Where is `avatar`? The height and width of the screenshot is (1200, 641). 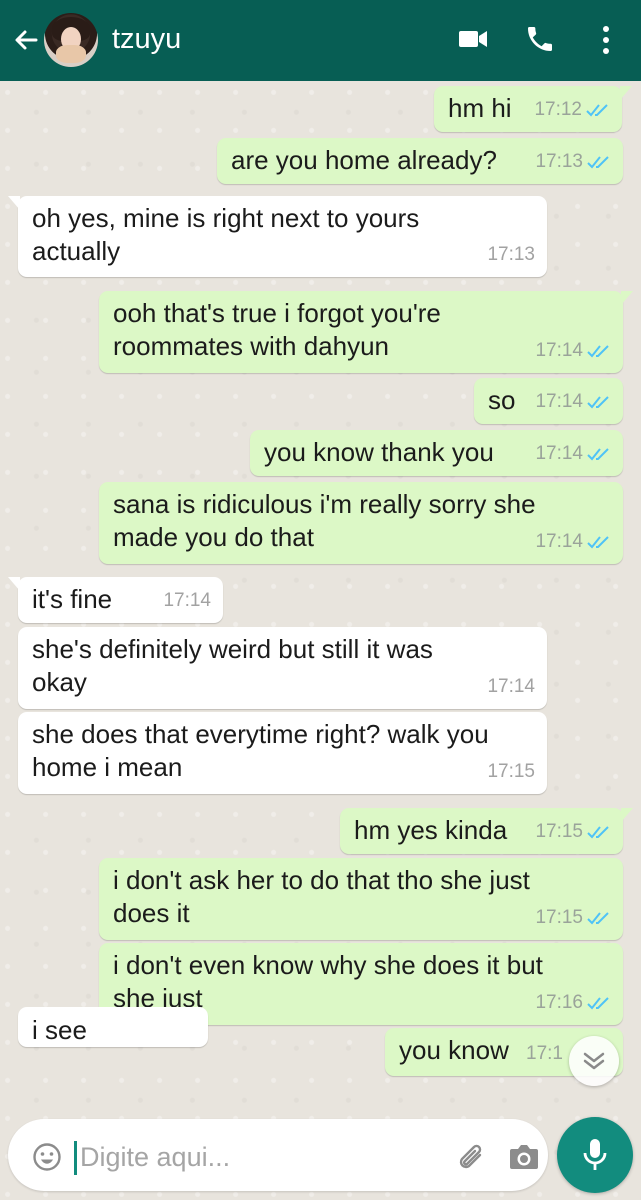 avatar is located at coordinates (71, 40).